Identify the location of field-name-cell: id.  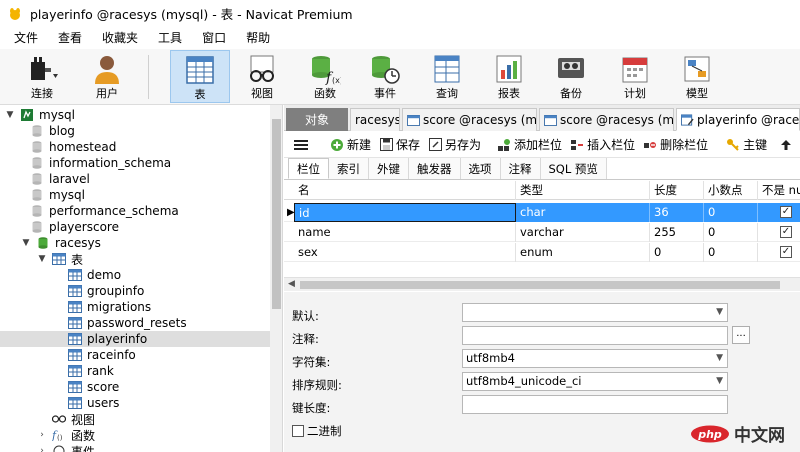
(405, 212).